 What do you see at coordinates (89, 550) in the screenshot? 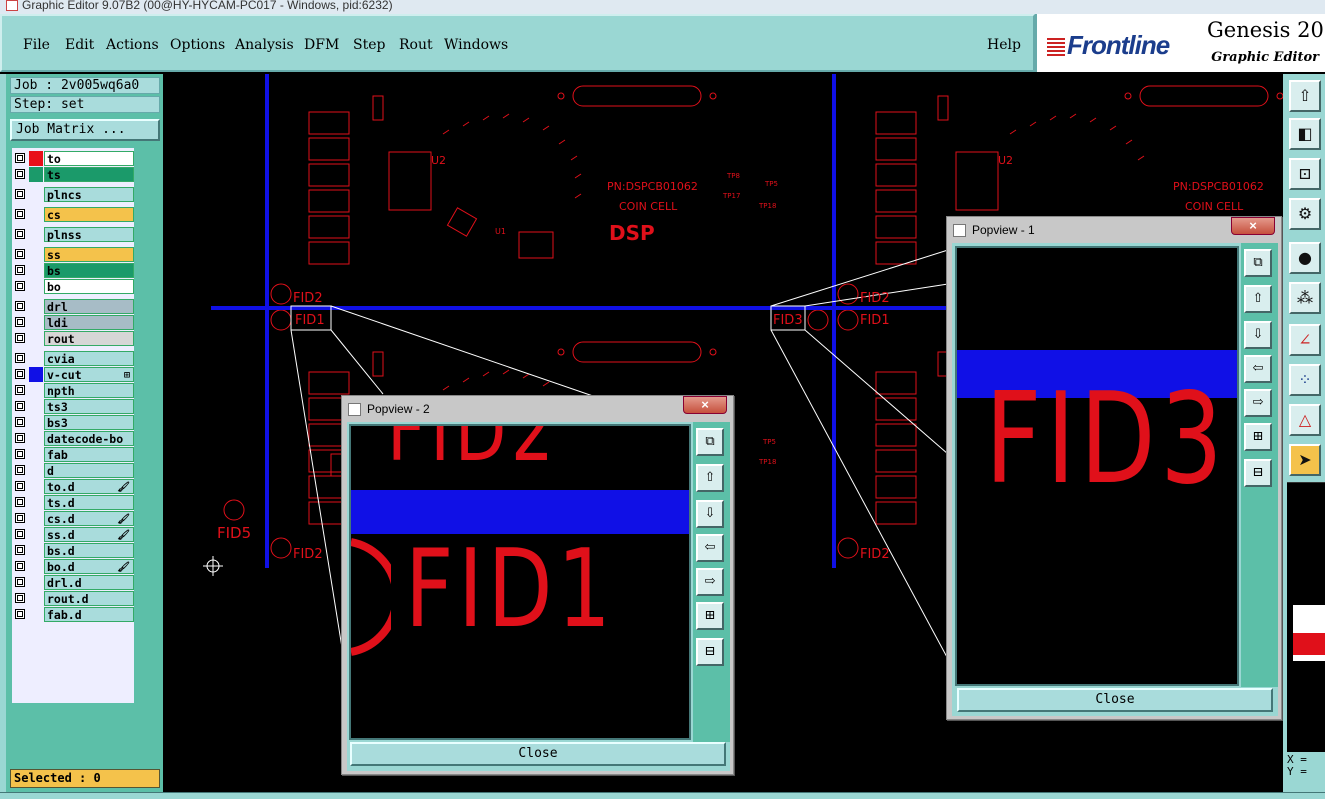
I see `layer-name: bs.d` at bounding box center [89, 550].